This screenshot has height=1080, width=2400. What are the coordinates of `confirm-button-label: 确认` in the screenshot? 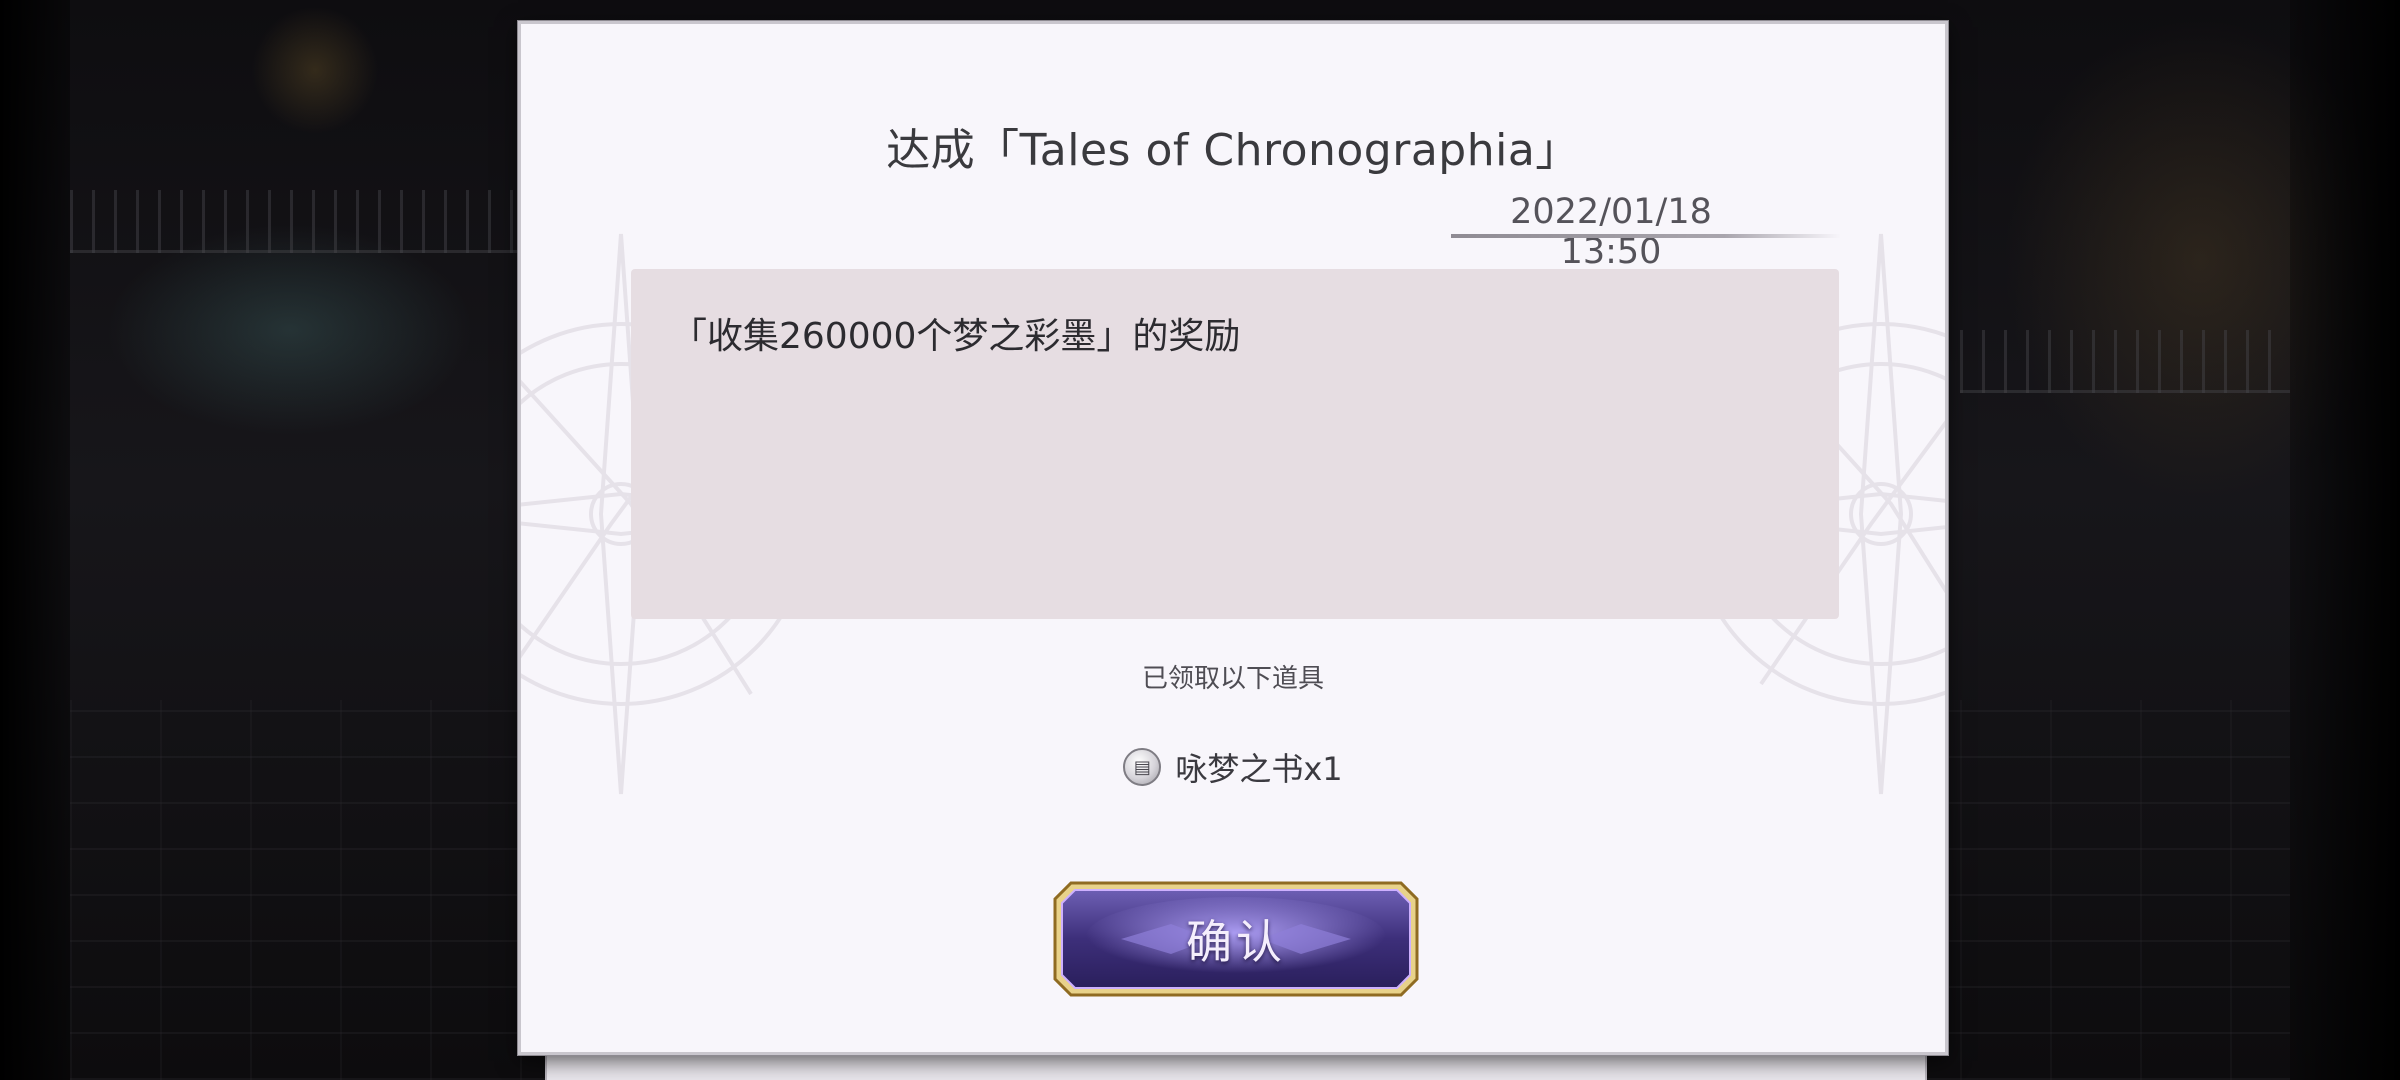 It's located at (1236, 942).